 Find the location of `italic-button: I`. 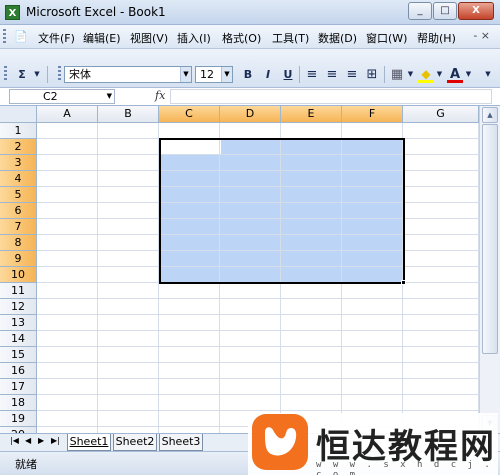

italic-button: I is located at coordinates (268, 74).